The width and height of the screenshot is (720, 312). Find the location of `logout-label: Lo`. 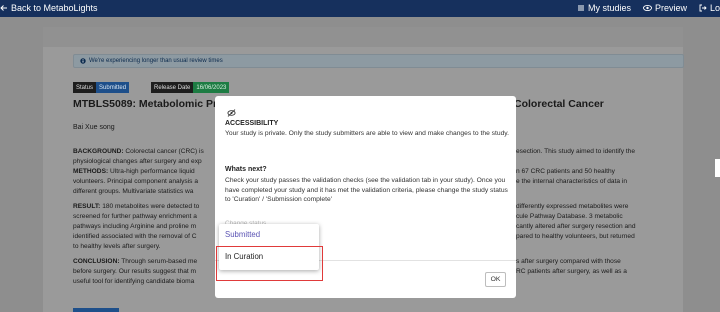

logout-label: Lo is located at coordinates (714, 8).